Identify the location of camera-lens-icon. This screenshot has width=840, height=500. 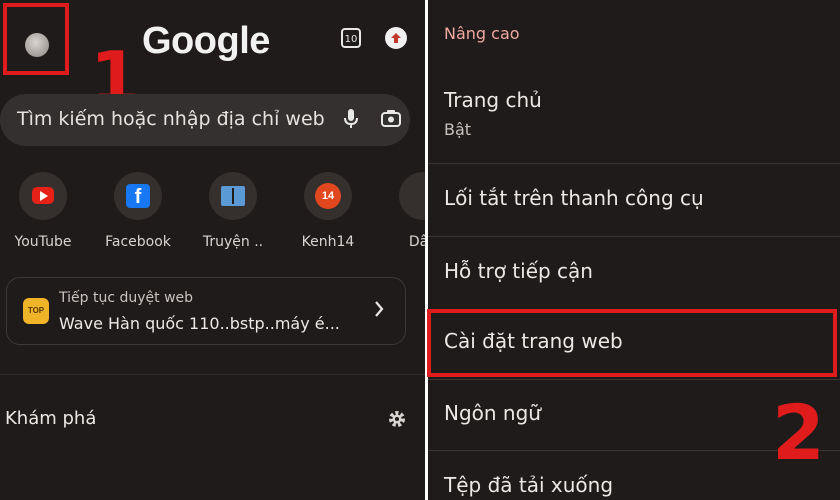
(391, 119).